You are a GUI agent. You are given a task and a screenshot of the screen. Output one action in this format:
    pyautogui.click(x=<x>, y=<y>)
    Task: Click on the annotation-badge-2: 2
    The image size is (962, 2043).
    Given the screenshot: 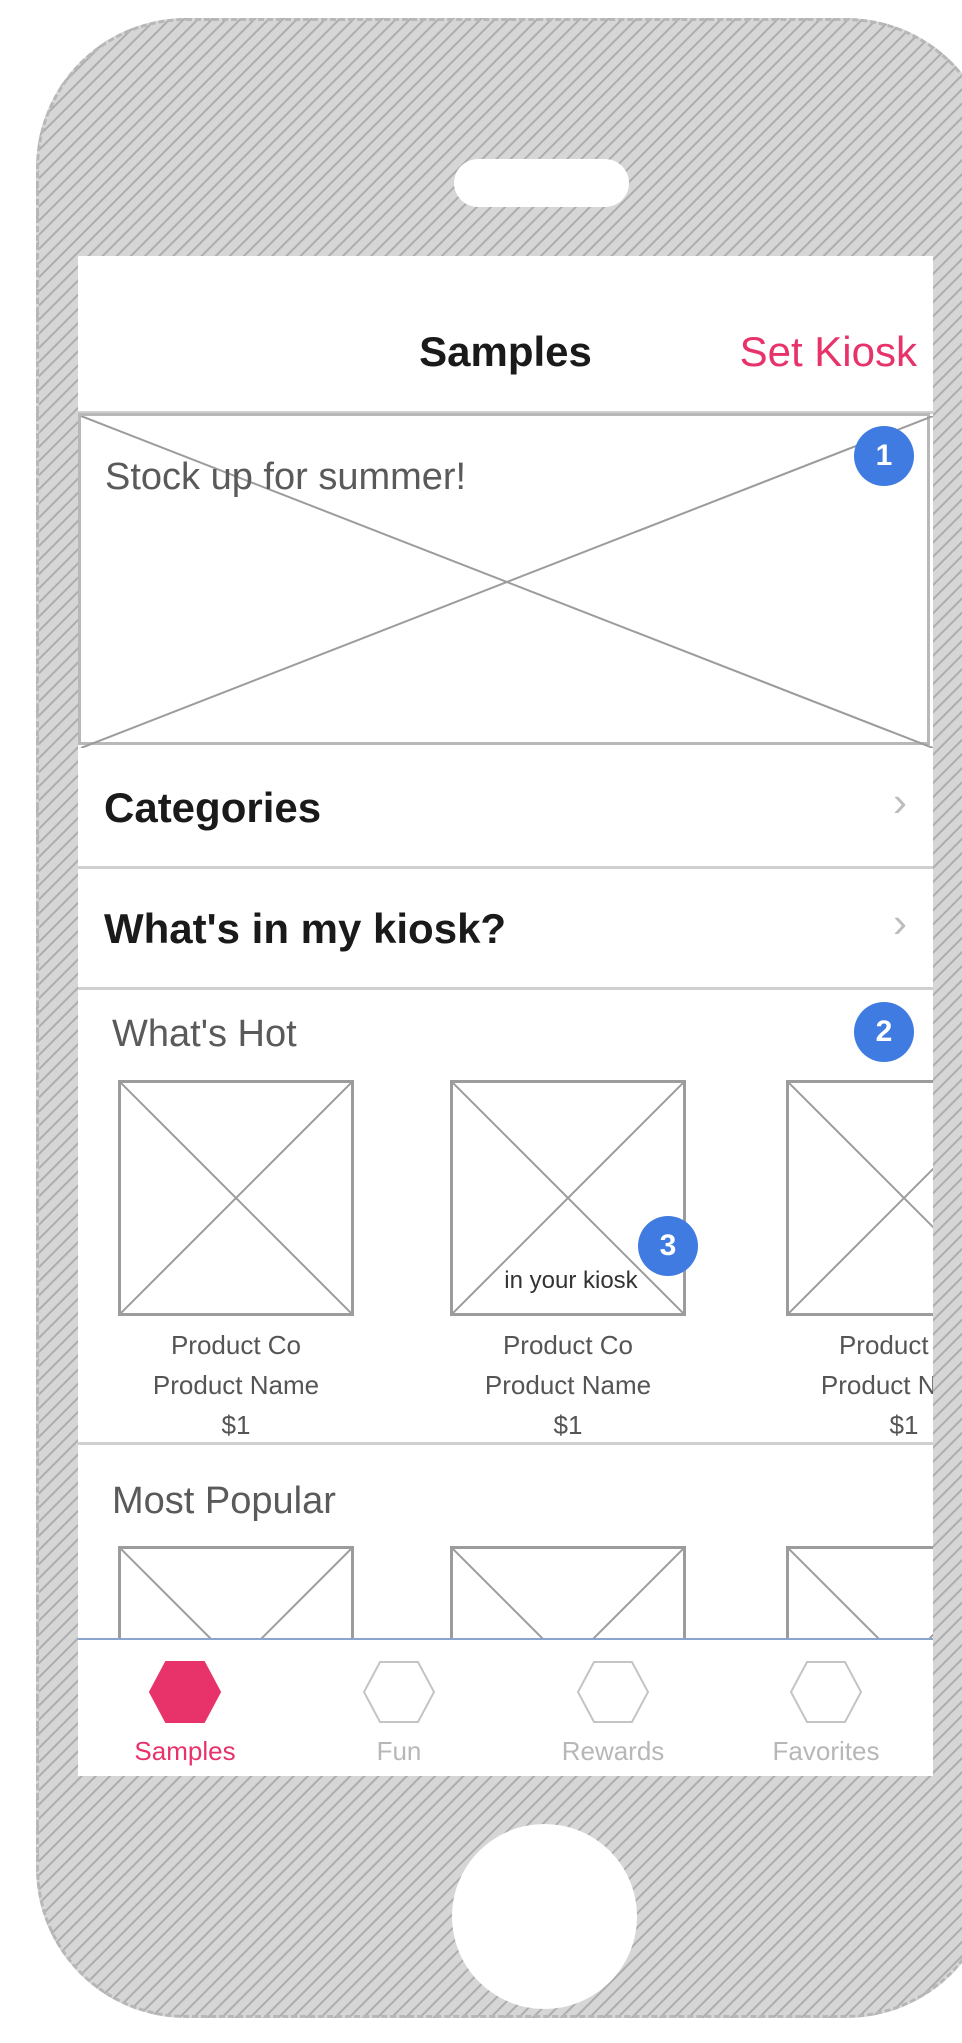 What is the action you would take?
    pyautogui.click(x=884, y=1032)
    